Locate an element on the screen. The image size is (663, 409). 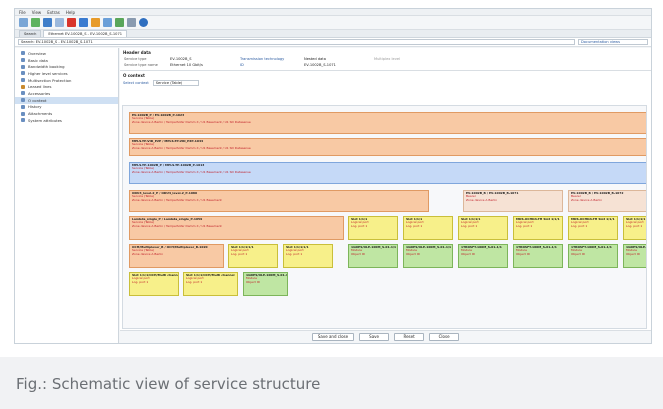
header-data-title: Header data is located at coordinates (137, 52).